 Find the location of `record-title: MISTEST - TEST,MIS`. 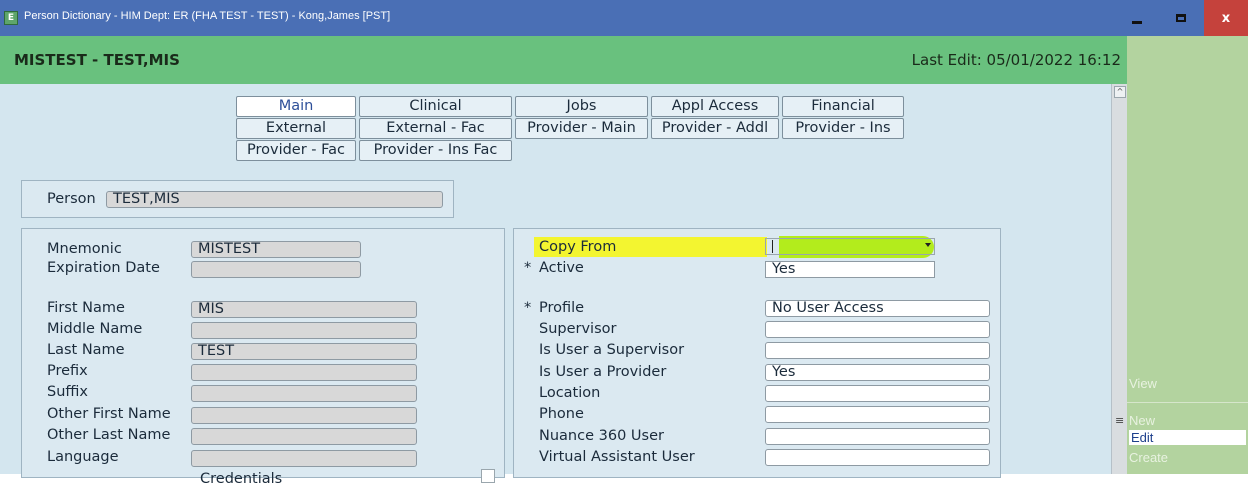

record-title: MISTEST - TEST,MIS is located at coordinates (97, 60).